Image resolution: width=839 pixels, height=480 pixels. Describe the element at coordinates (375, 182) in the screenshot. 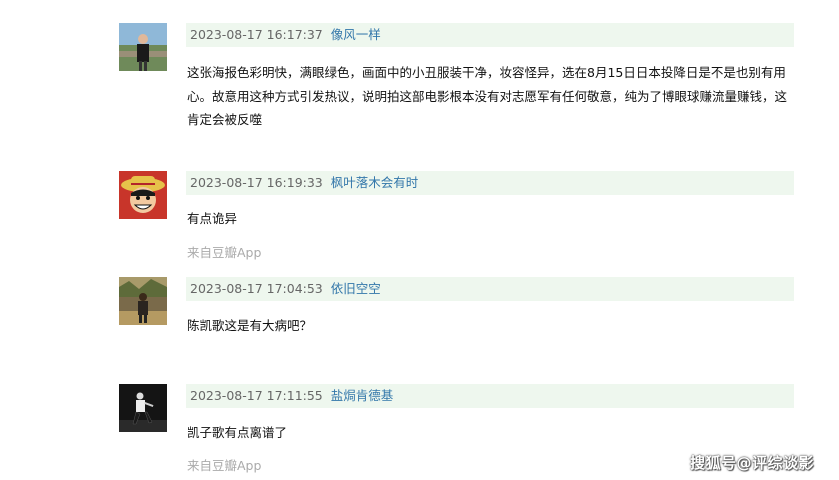

I see `comment-username: 枫叶落木会有时` at that location.